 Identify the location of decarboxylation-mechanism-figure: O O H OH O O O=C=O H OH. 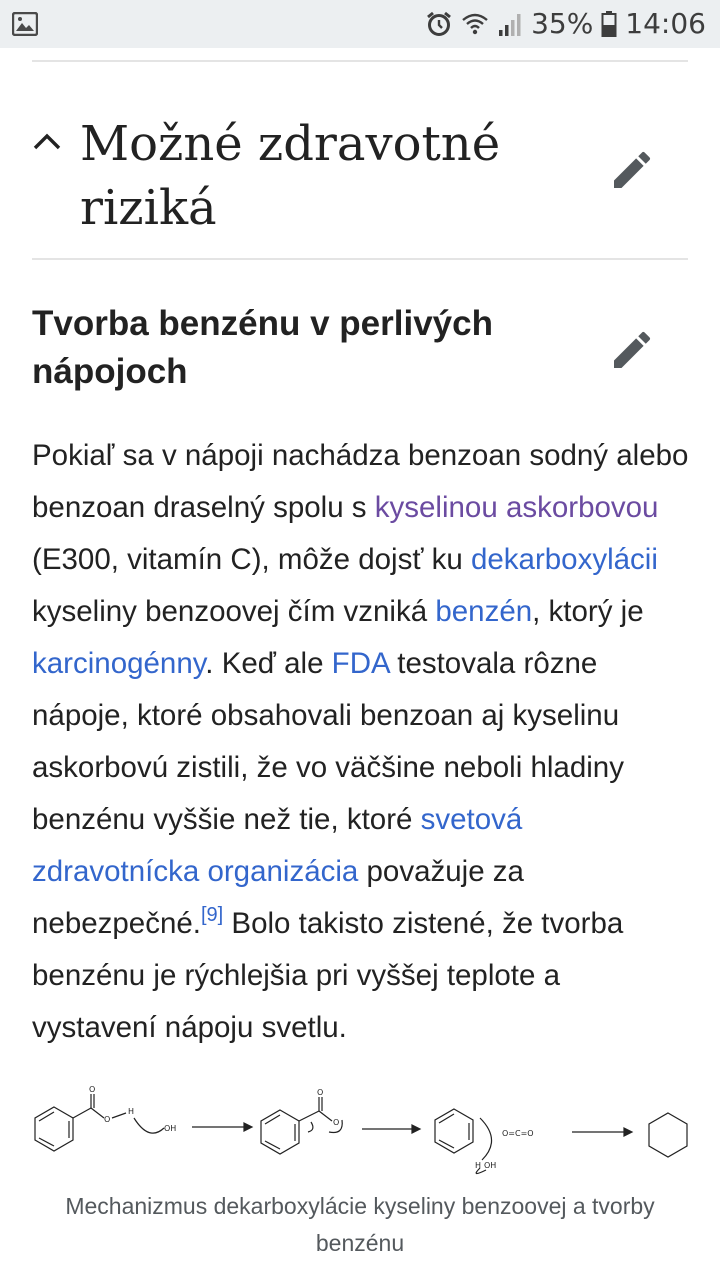
(360, 1130).